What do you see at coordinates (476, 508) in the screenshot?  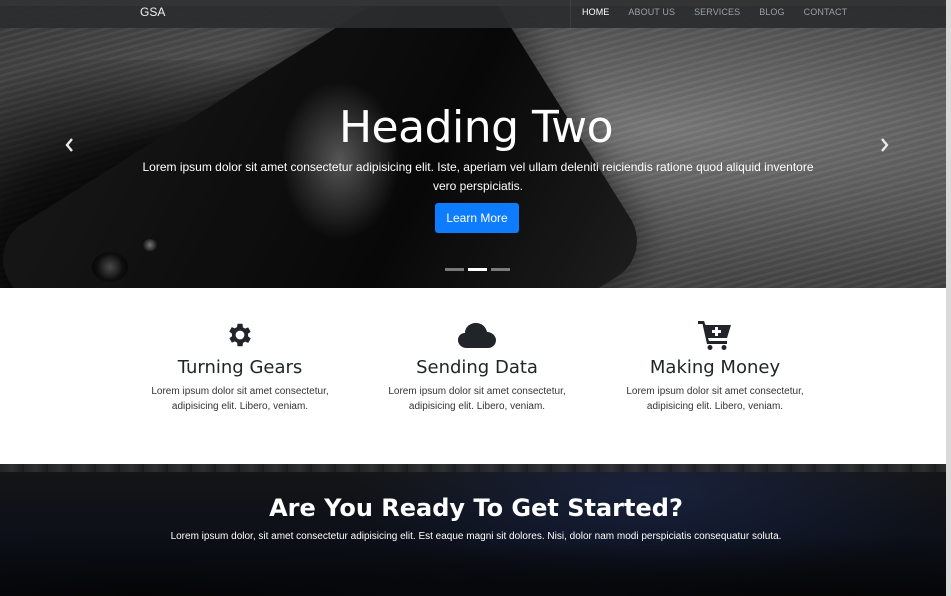 I see `cta-heading: Are You Ready To Get Started?` at bounding box center [476, 508].